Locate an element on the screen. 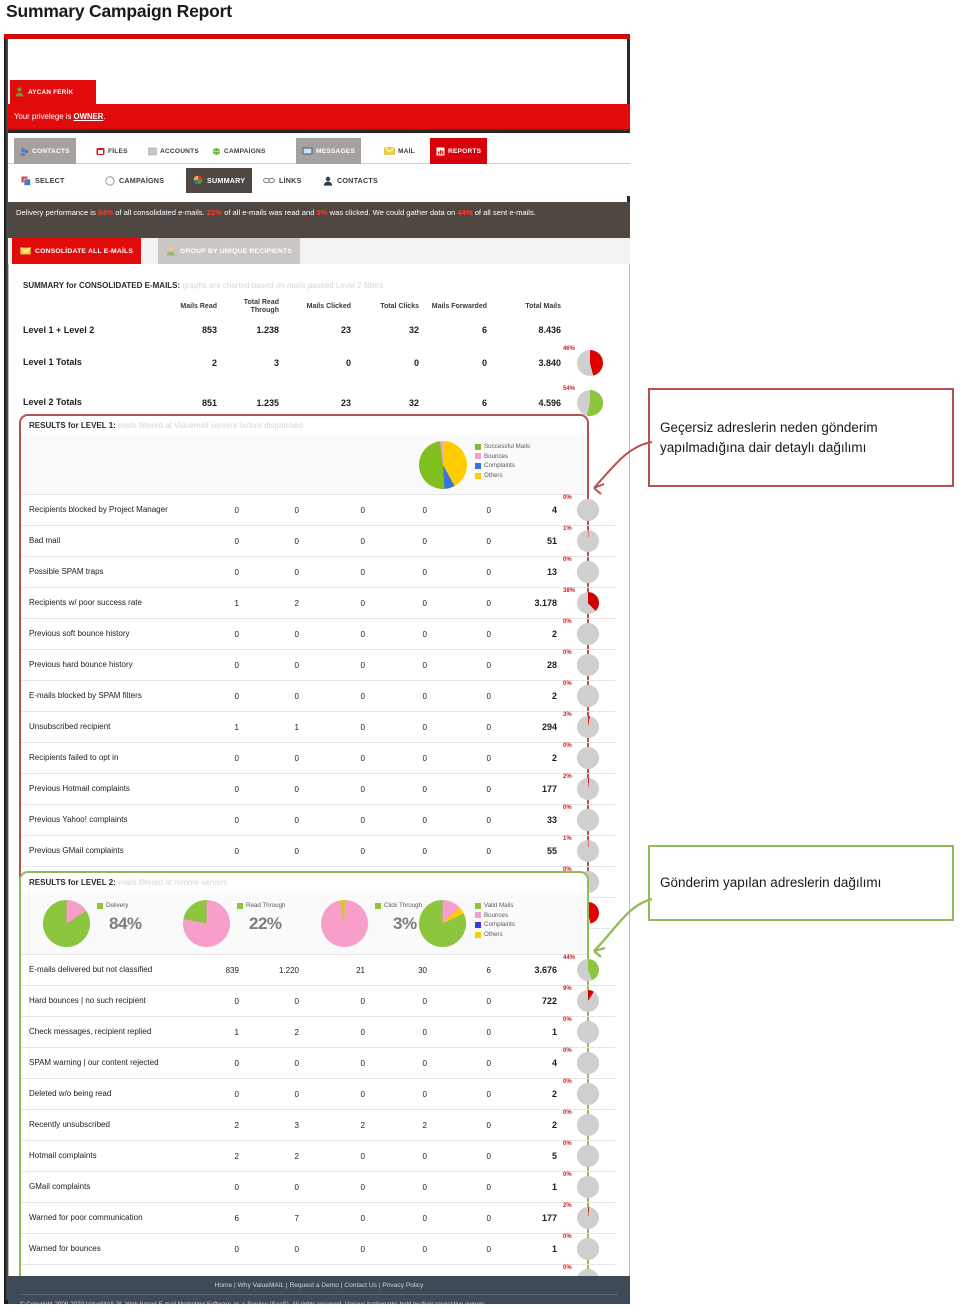  level2-pie-legend: Valid Mails Bounces Complaints Others is located at coordinates (495, 920).